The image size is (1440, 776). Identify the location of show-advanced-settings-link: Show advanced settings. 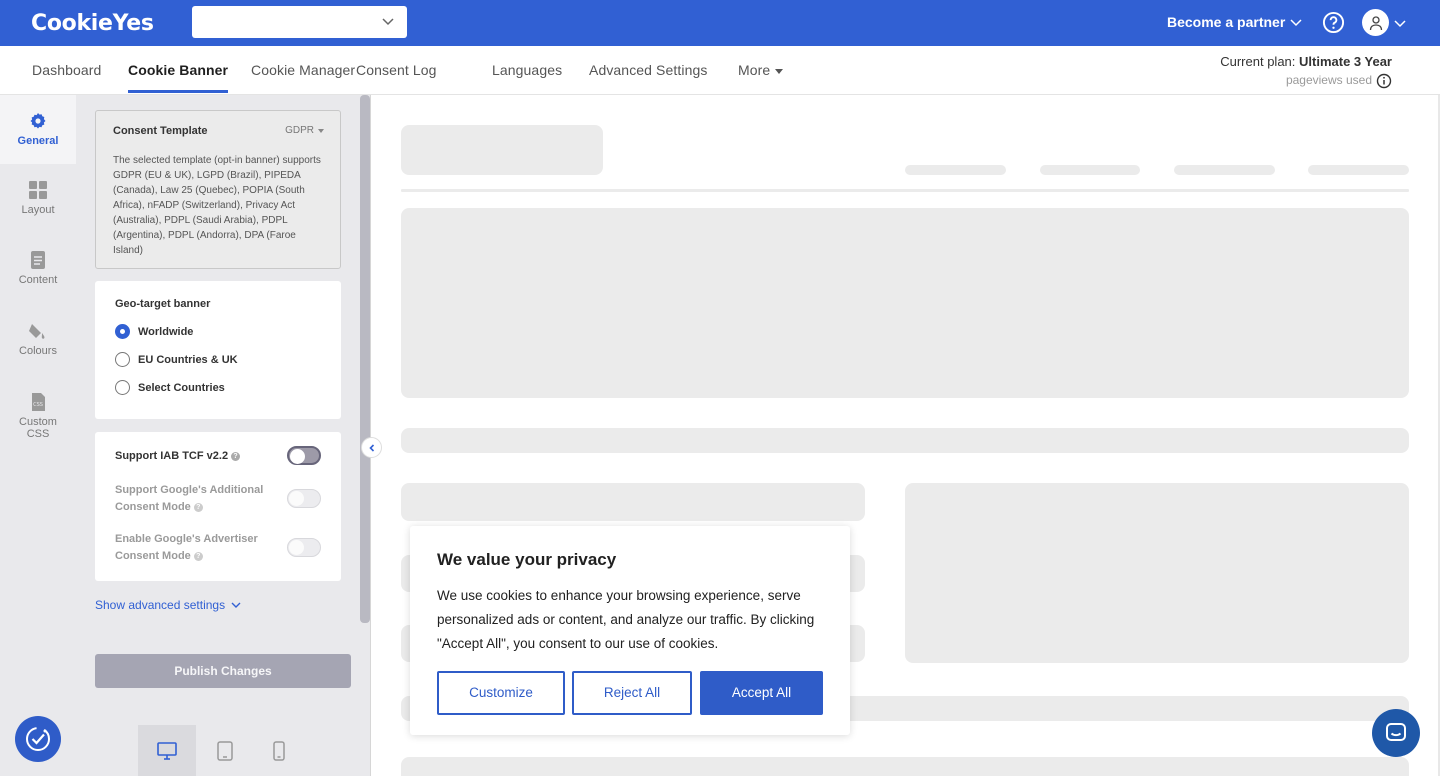
(168, 605).